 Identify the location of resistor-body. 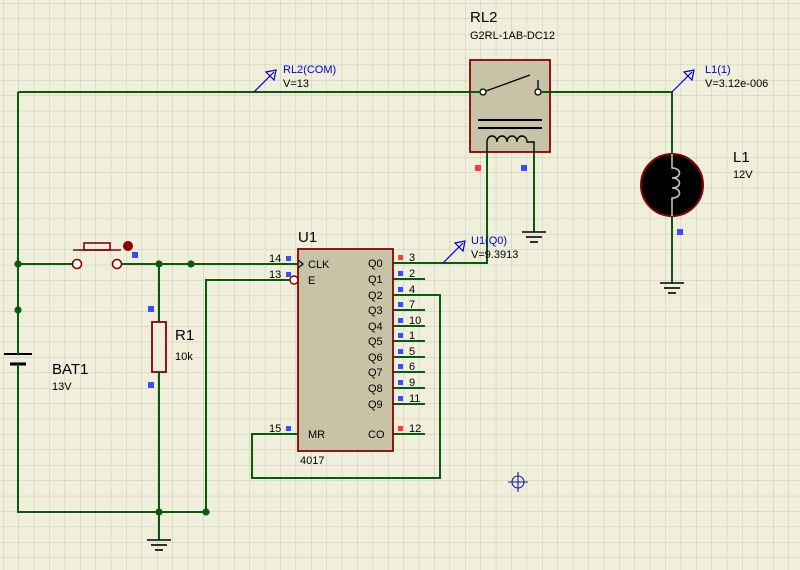
(159, 347).